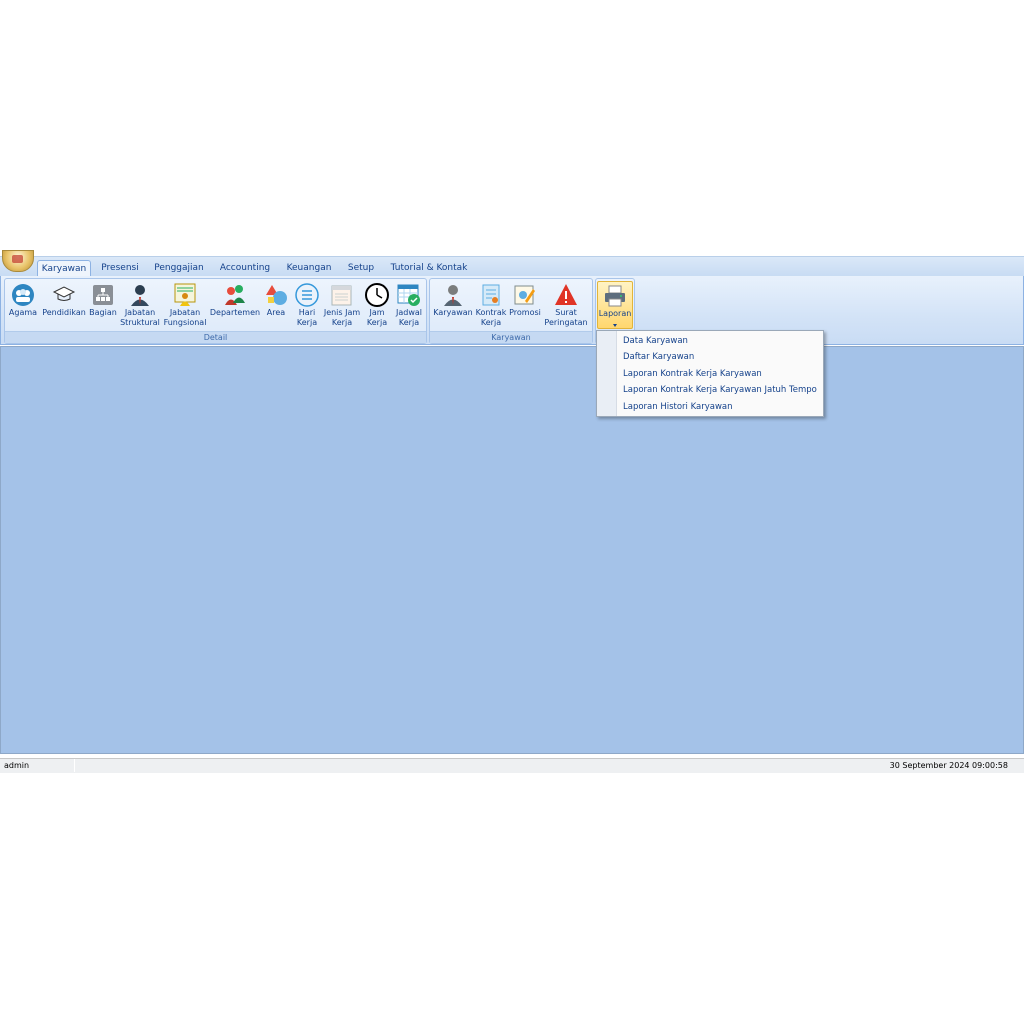 The height and width of the screenshot is (1024, 1024). I want to click on jabatan-struktural-button: Jabatan Struktural, so click(140, 306).